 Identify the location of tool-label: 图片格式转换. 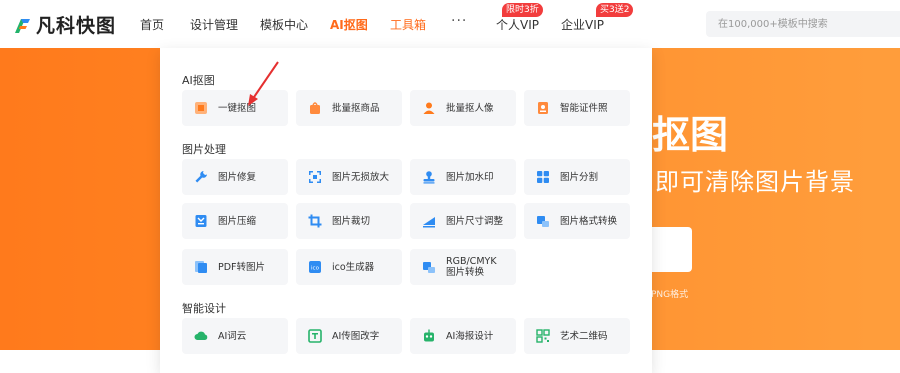
(589, 221).